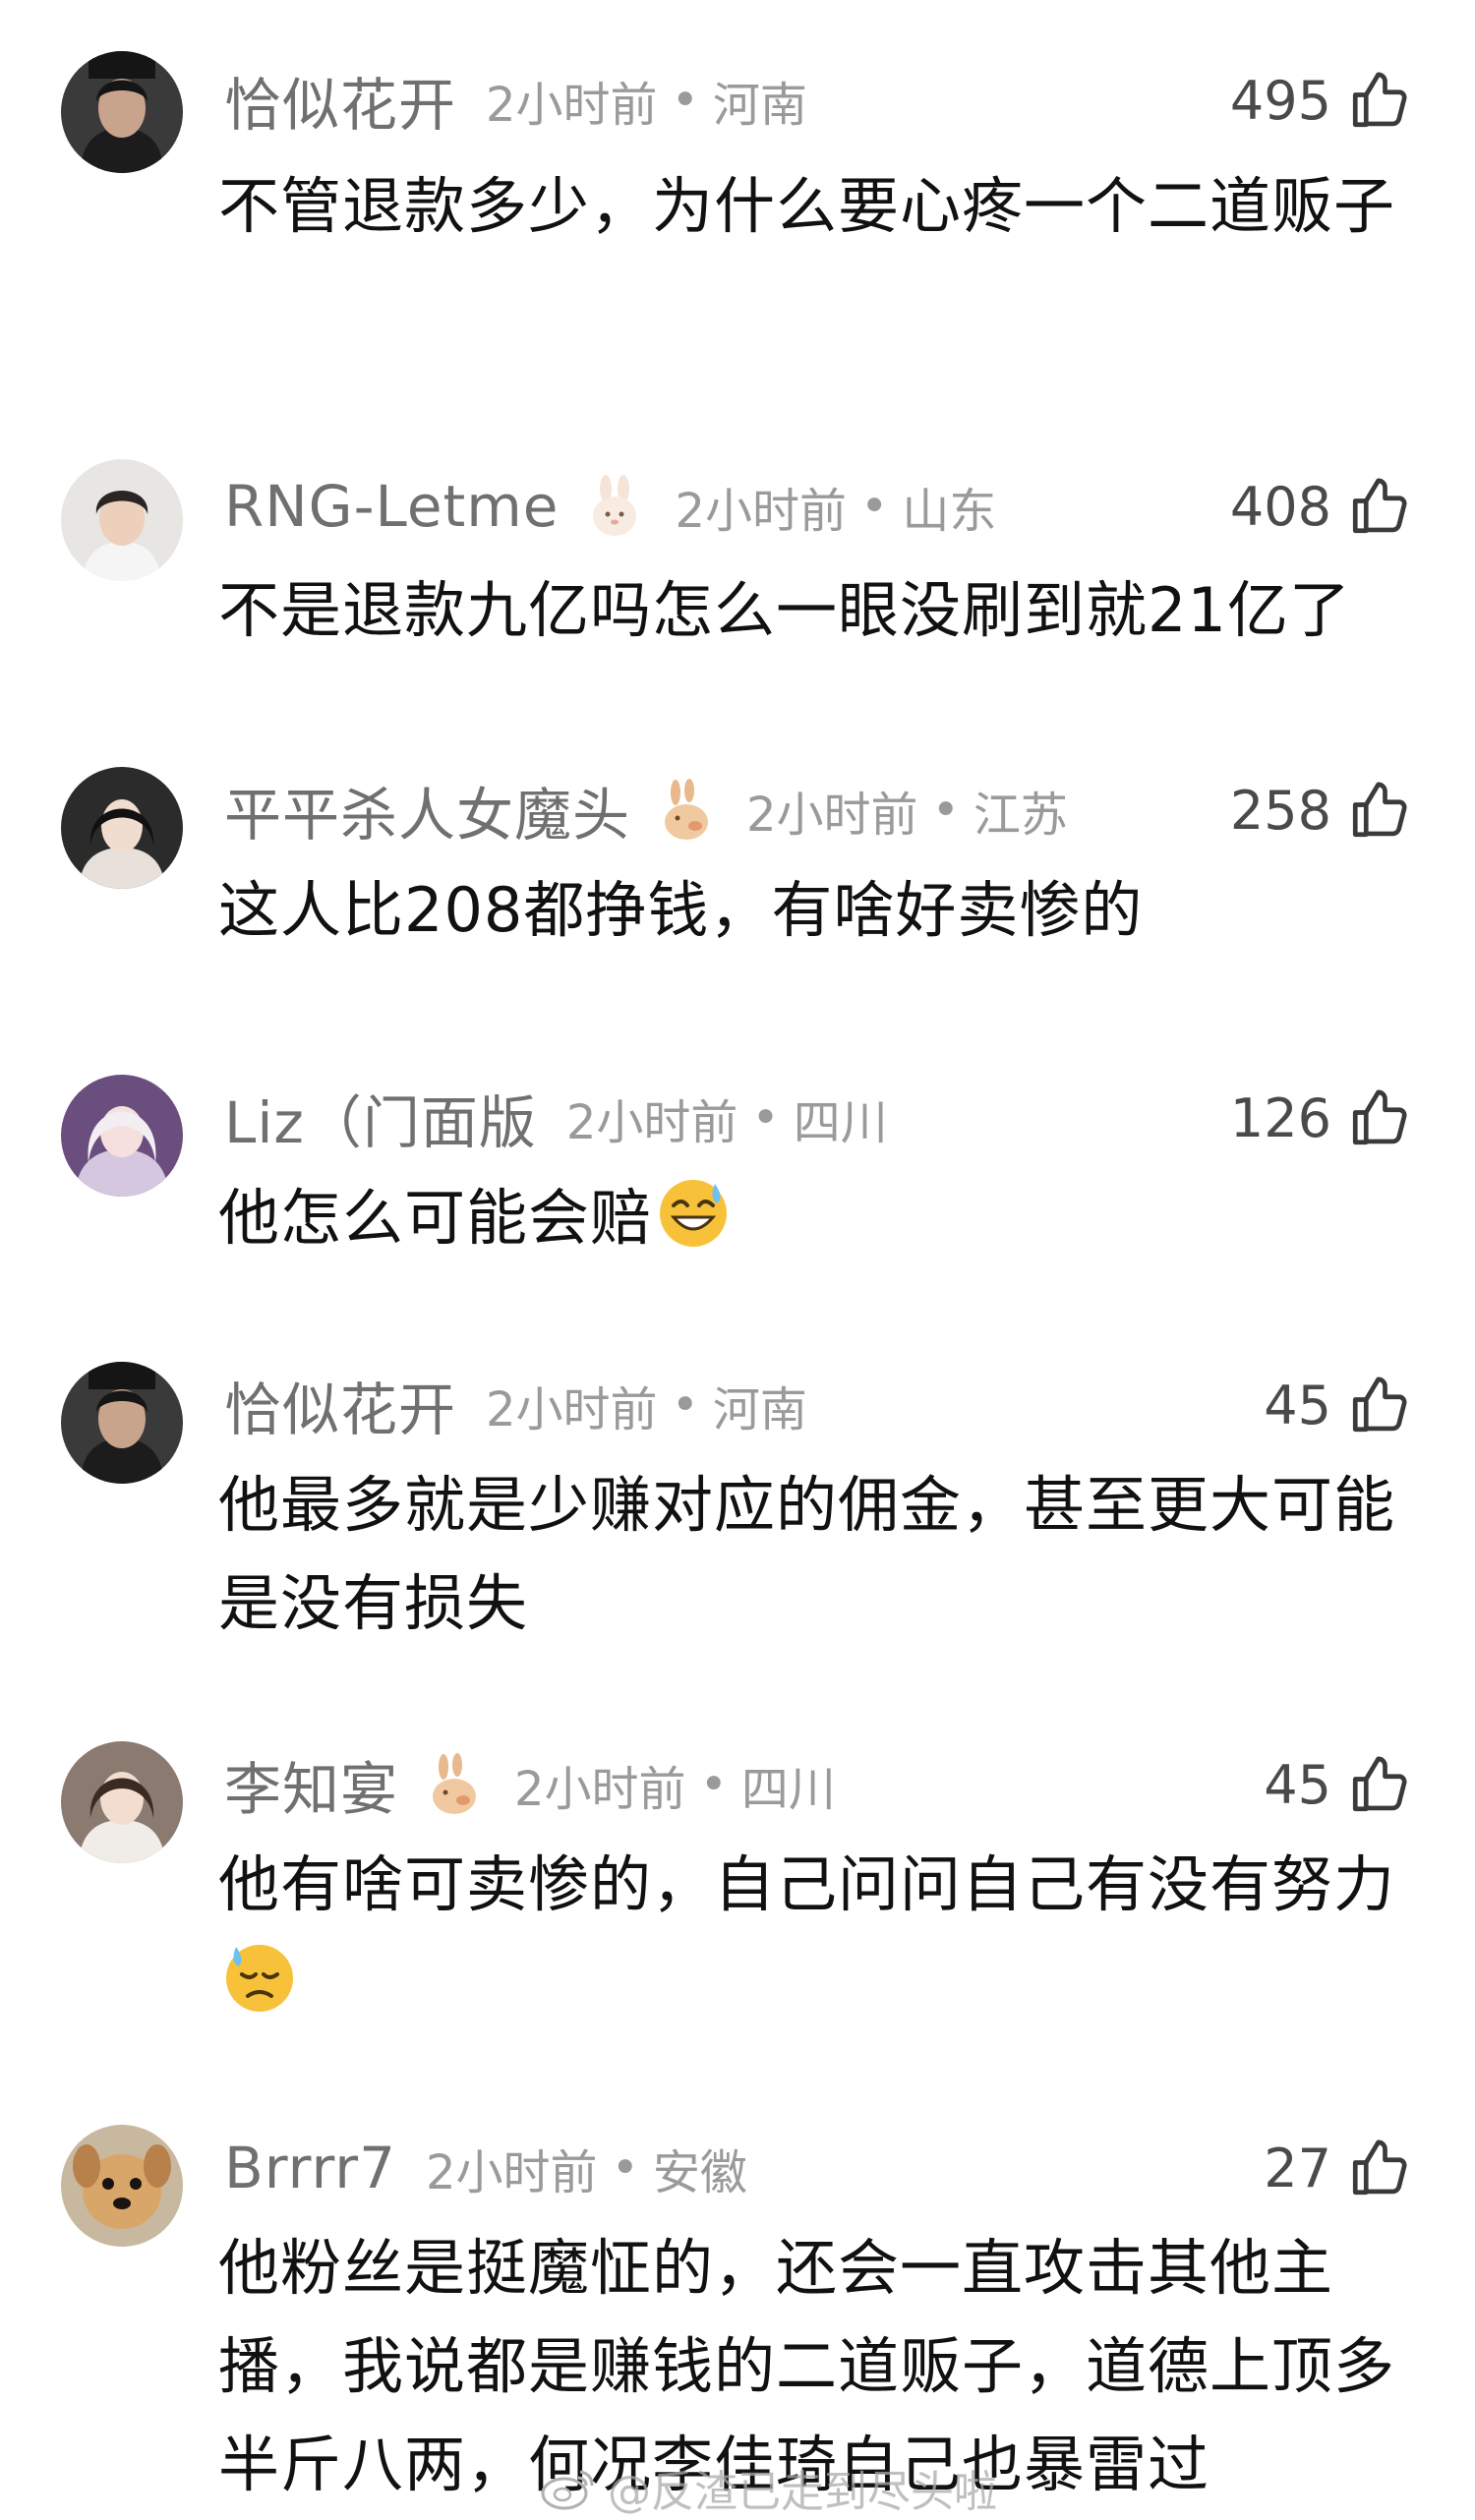 The width and height of the screenshot is (1475, 2520). What do you see at coordinates (1338, 2168) in the screenshot?
I see `like-button: 27` at bounding box center [1338, 2168].